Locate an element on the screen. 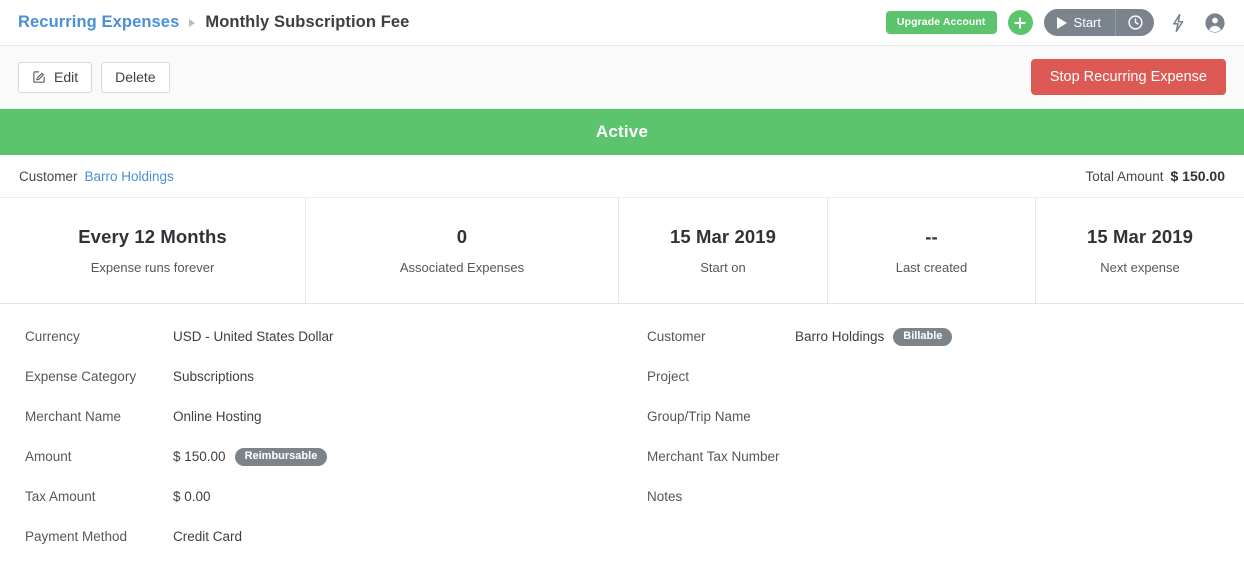 This screenshot has width=1244, height=577. start-timer-label: Start is located at coordinates (1087, 22).